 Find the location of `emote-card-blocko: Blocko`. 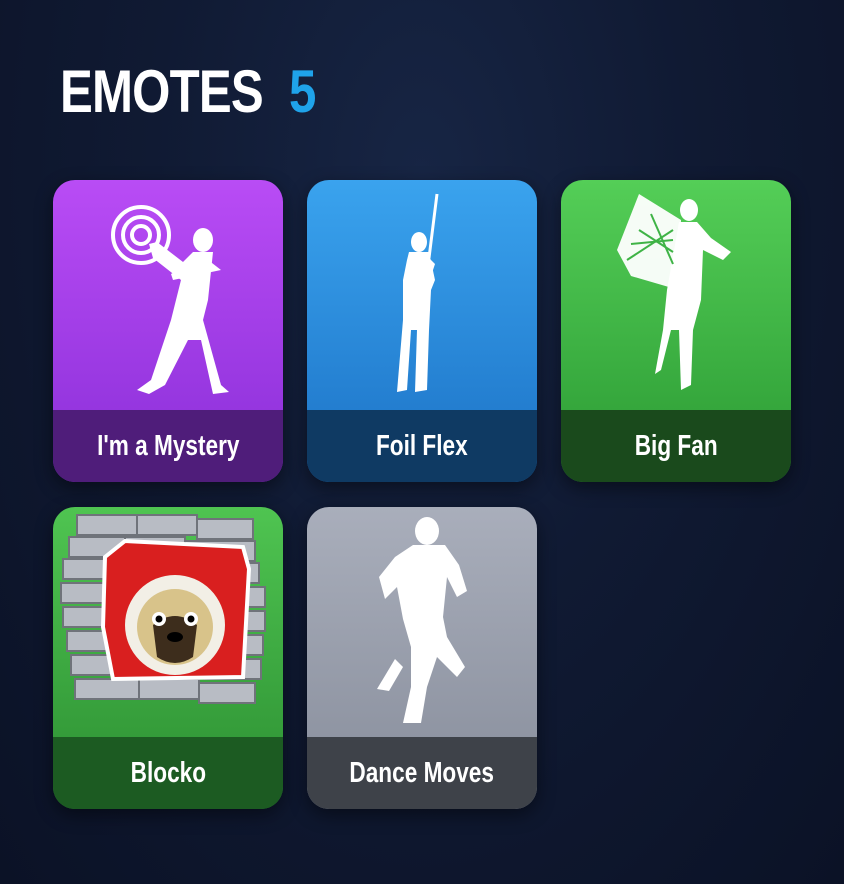

emote-card-blocko: Blocko is located at coordinates (168, 658).